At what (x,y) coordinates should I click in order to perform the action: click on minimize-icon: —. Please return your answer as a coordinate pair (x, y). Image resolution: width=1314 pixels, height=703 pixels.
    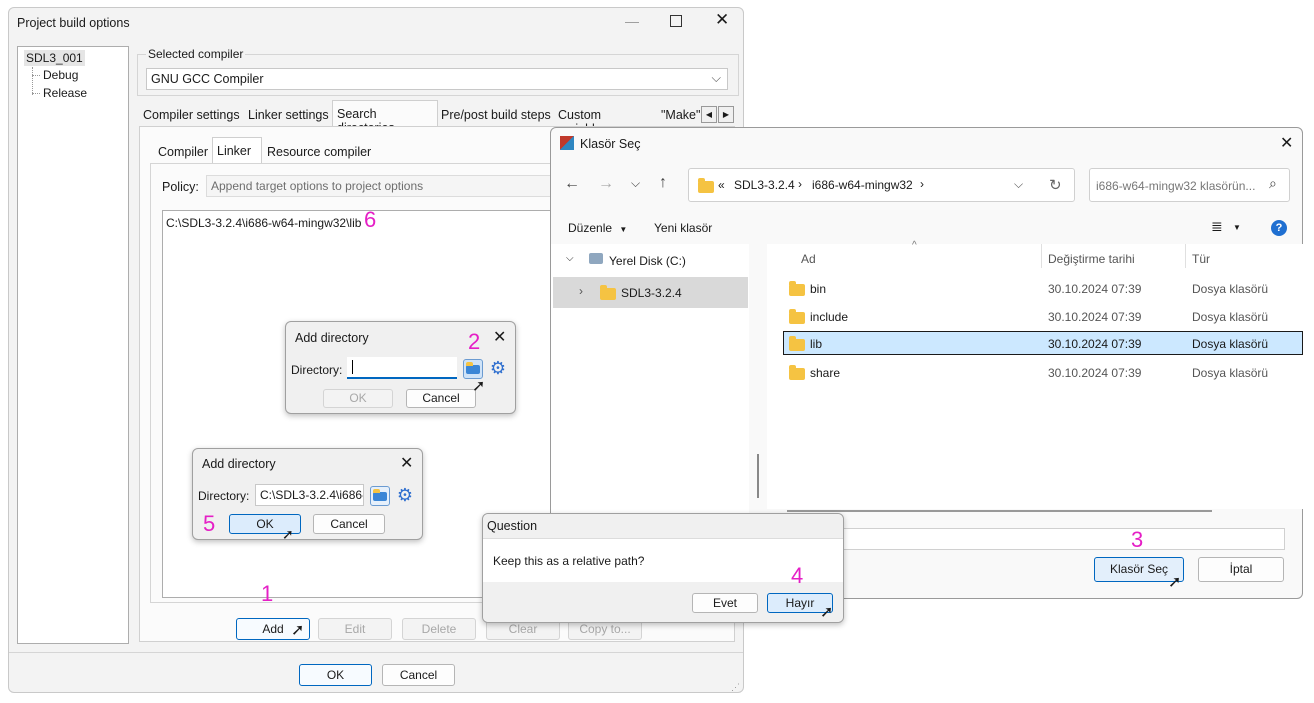
    Looking at the image, I should click on (632, 21).